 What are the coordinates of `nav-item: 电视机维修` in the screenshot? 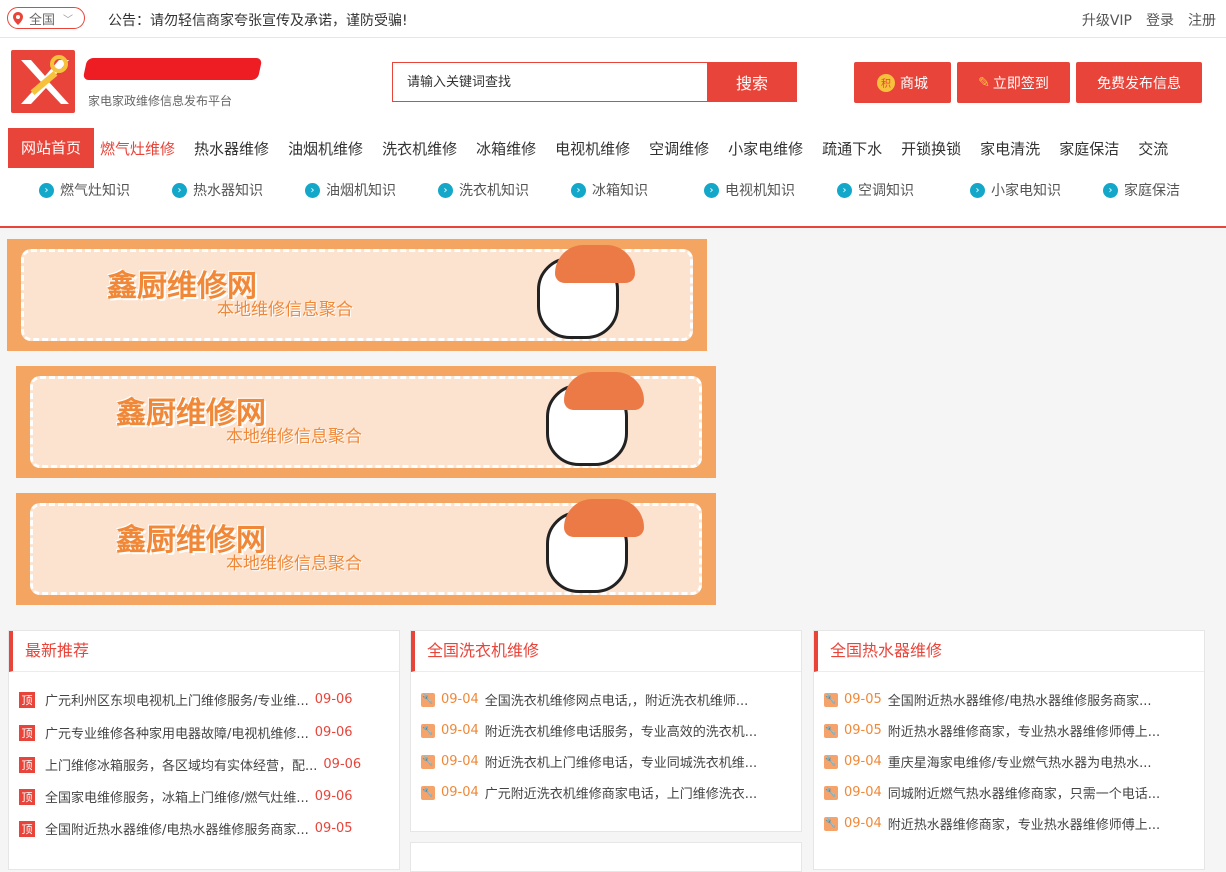 It's located at (592, 148).